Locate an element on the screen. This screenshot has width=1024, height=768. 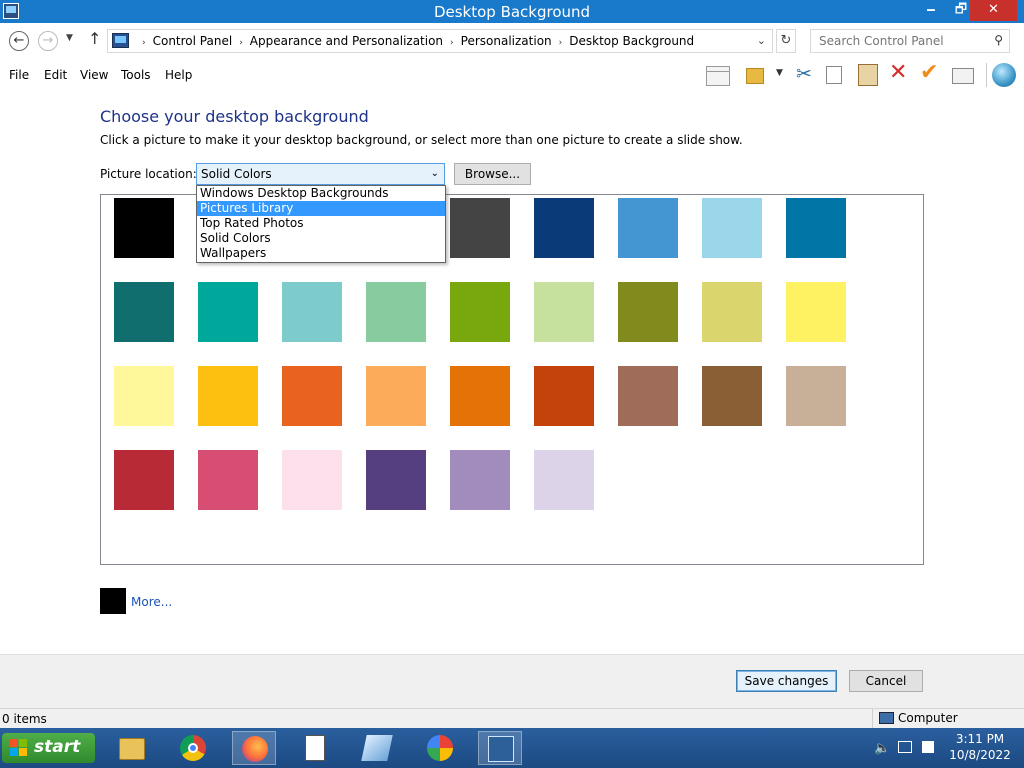
dropdown-option: Wallpapers is located at coordinates (321, 253).